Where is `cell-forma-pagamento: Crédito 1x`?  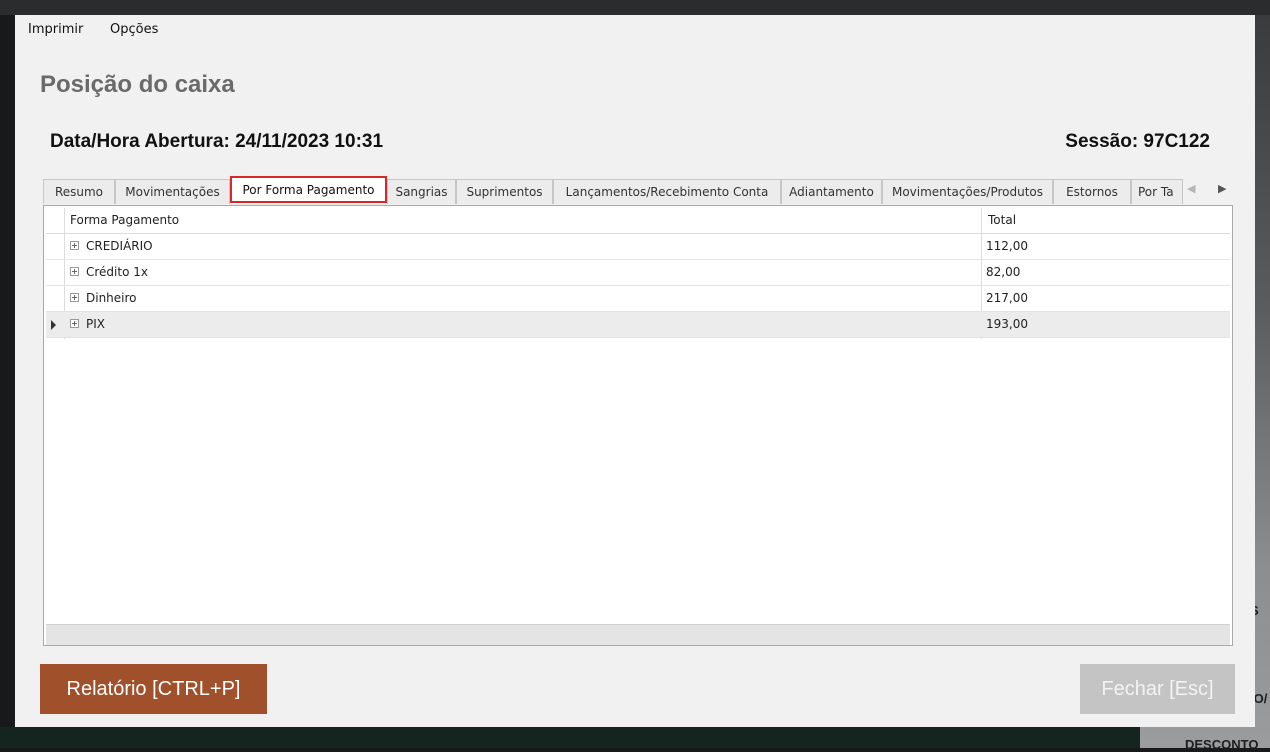 cell-forma-pagamento: Crédito 1x is located at coordinates (117, 272).